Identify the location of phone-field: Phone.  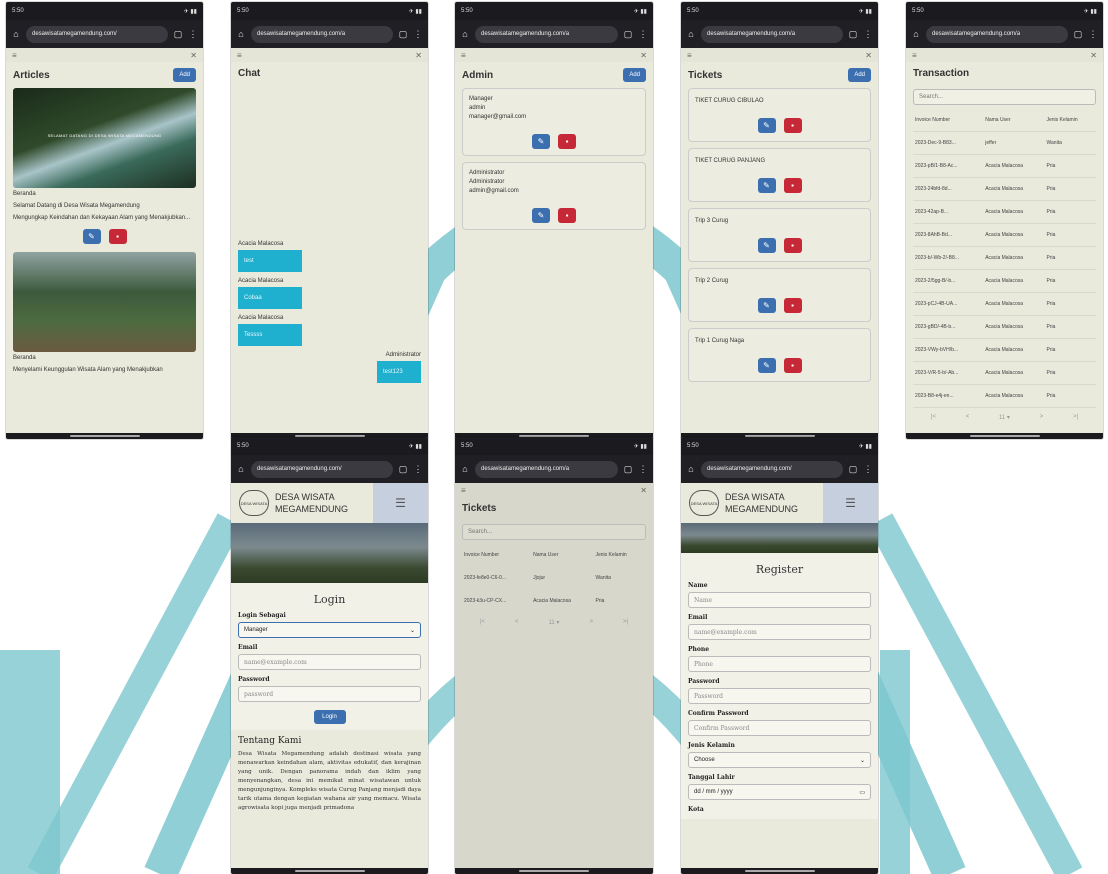
(779, 664).